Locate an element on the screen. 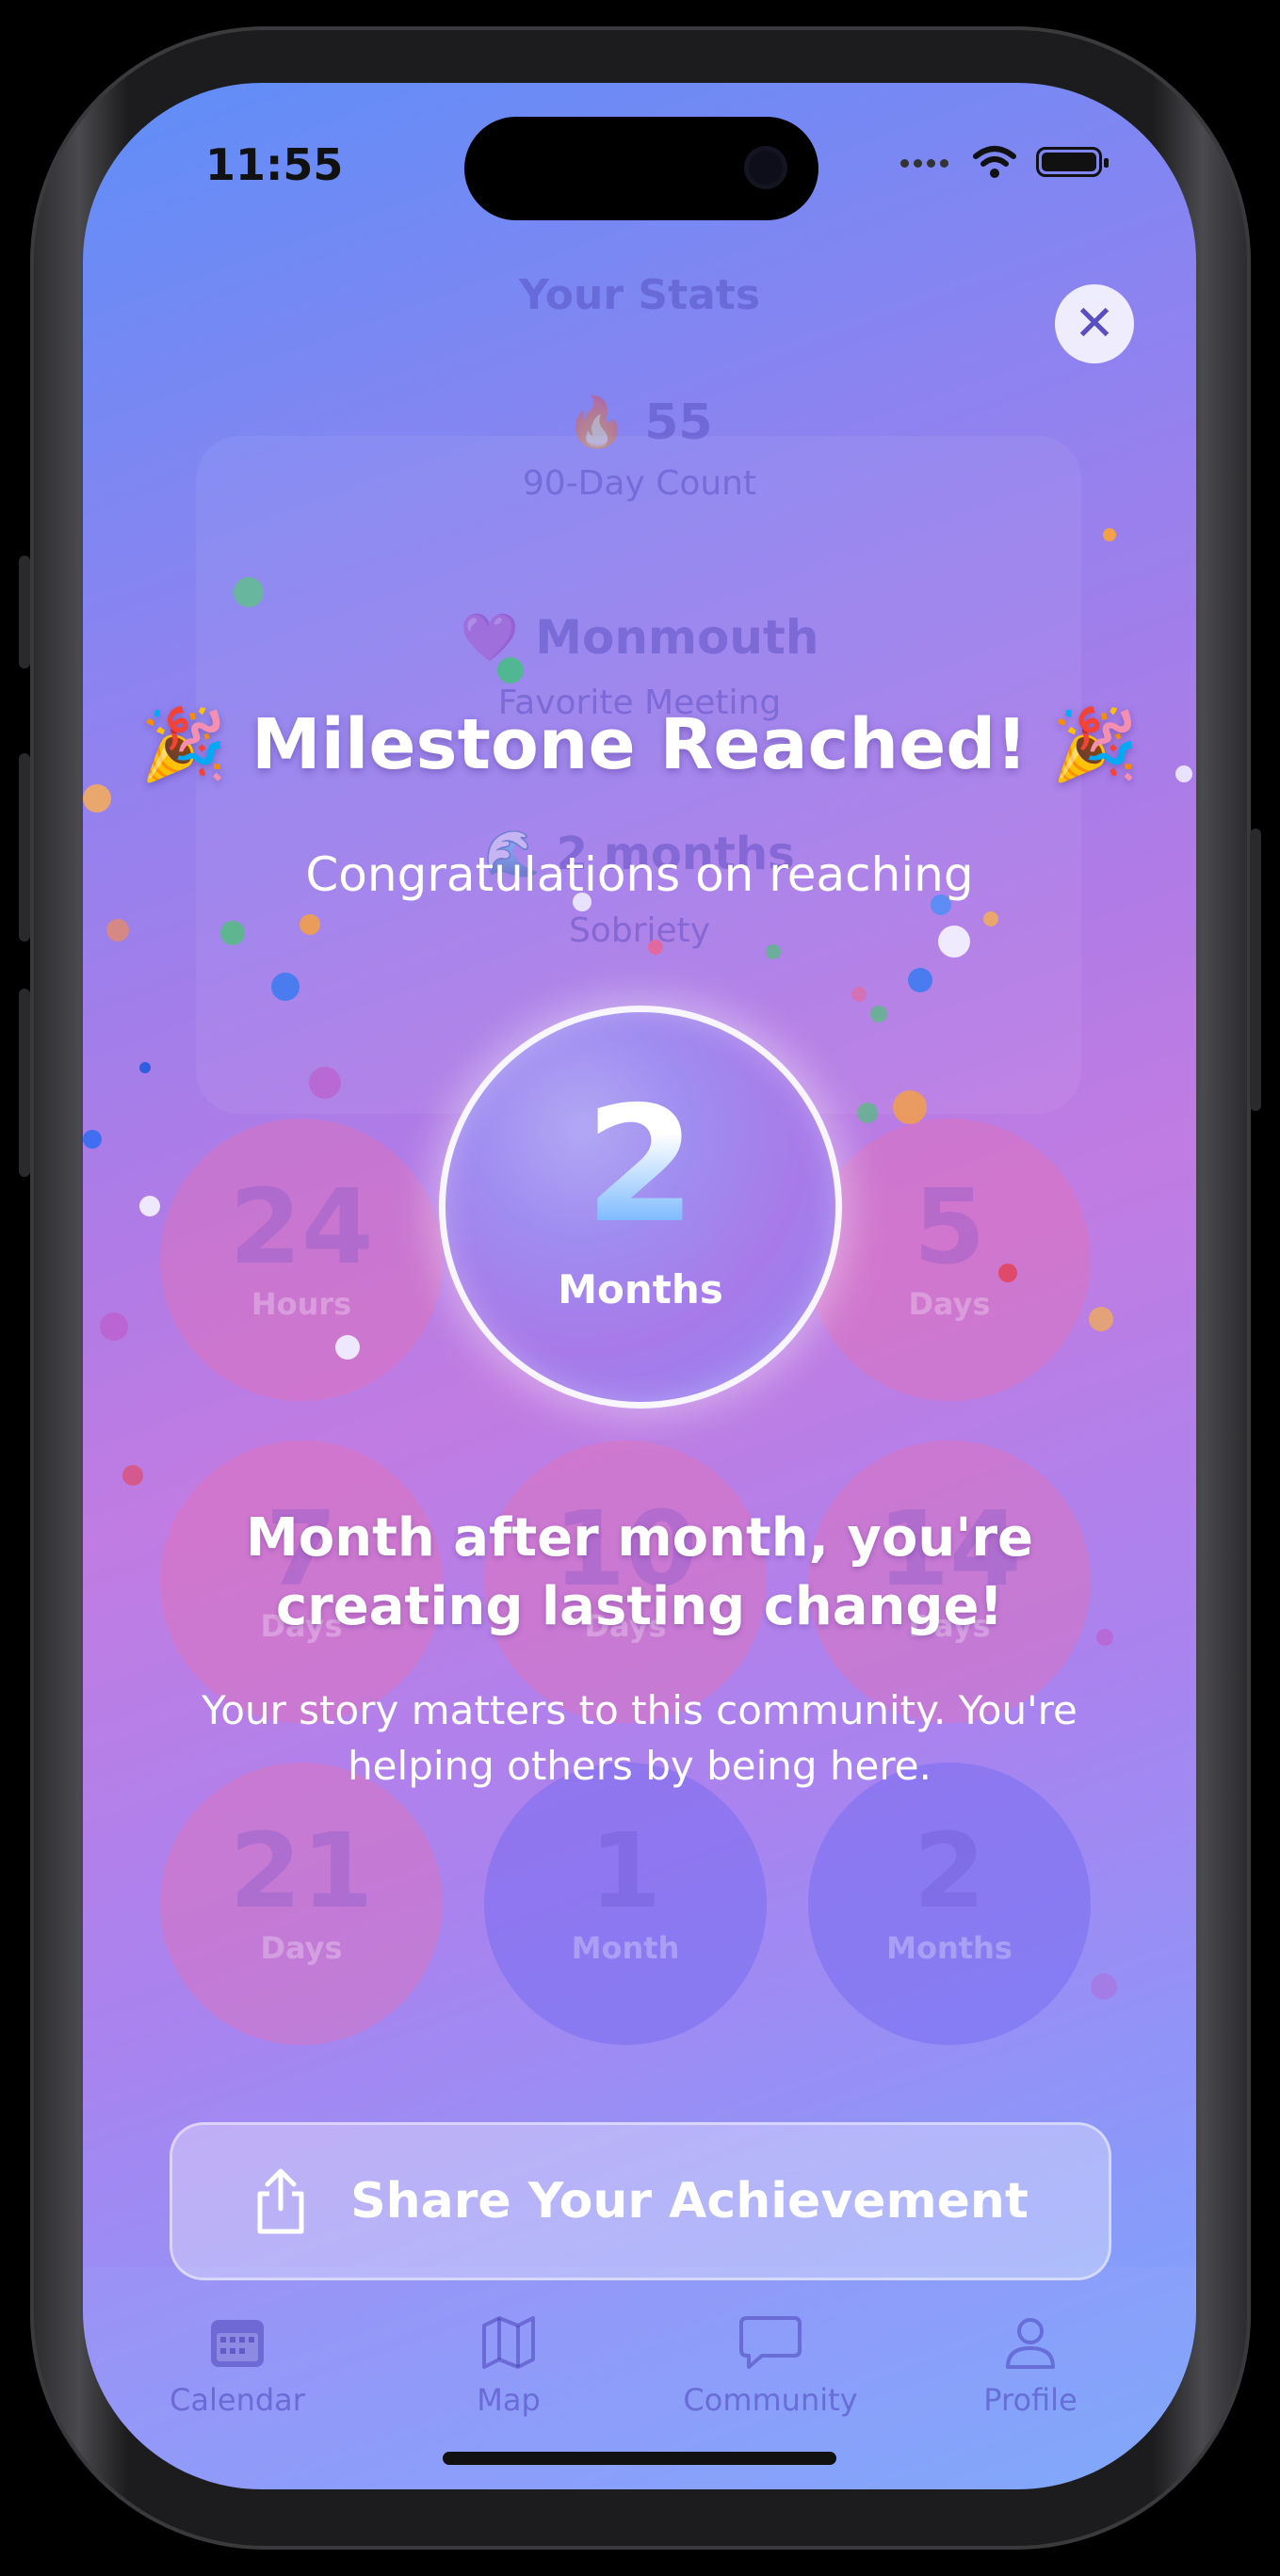 This screenshot has height=2576, width=1280. tab-calendar: Calendar is located at coordinates (237, 2366).